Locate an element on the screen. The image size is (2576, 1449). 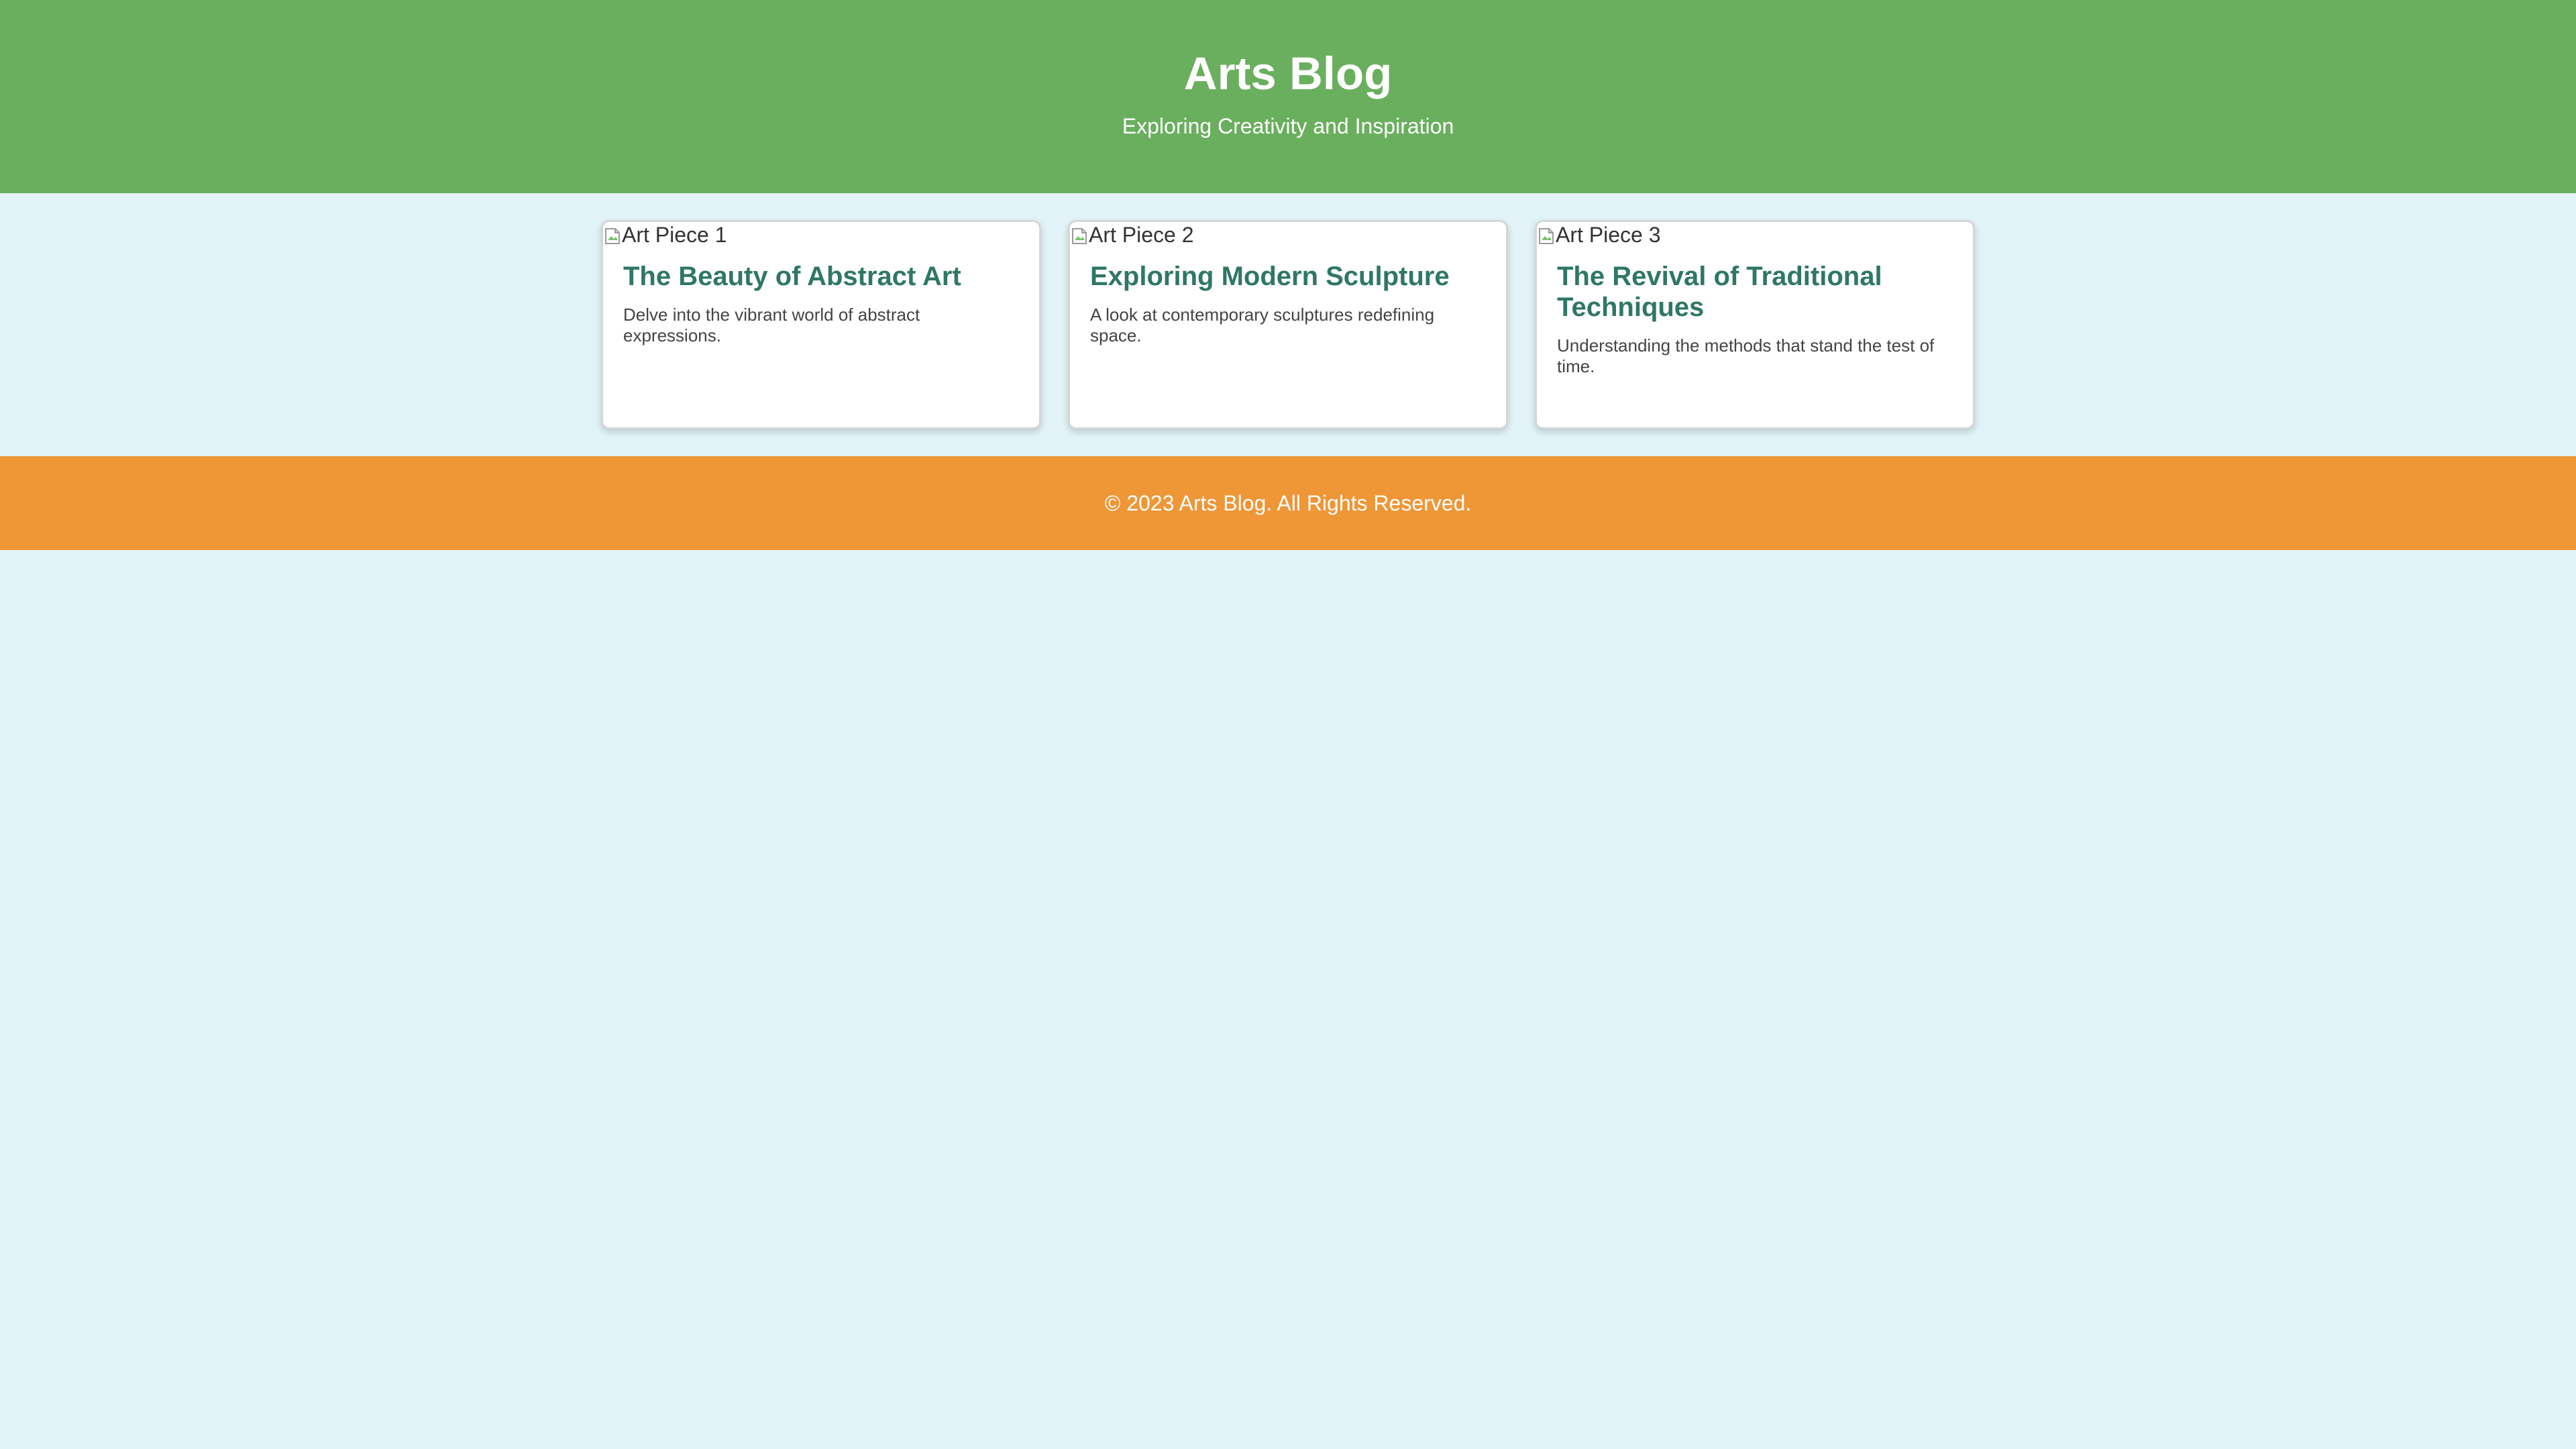
post-image-alt: Art Piece 3 is located at coordinates (1608, 235).